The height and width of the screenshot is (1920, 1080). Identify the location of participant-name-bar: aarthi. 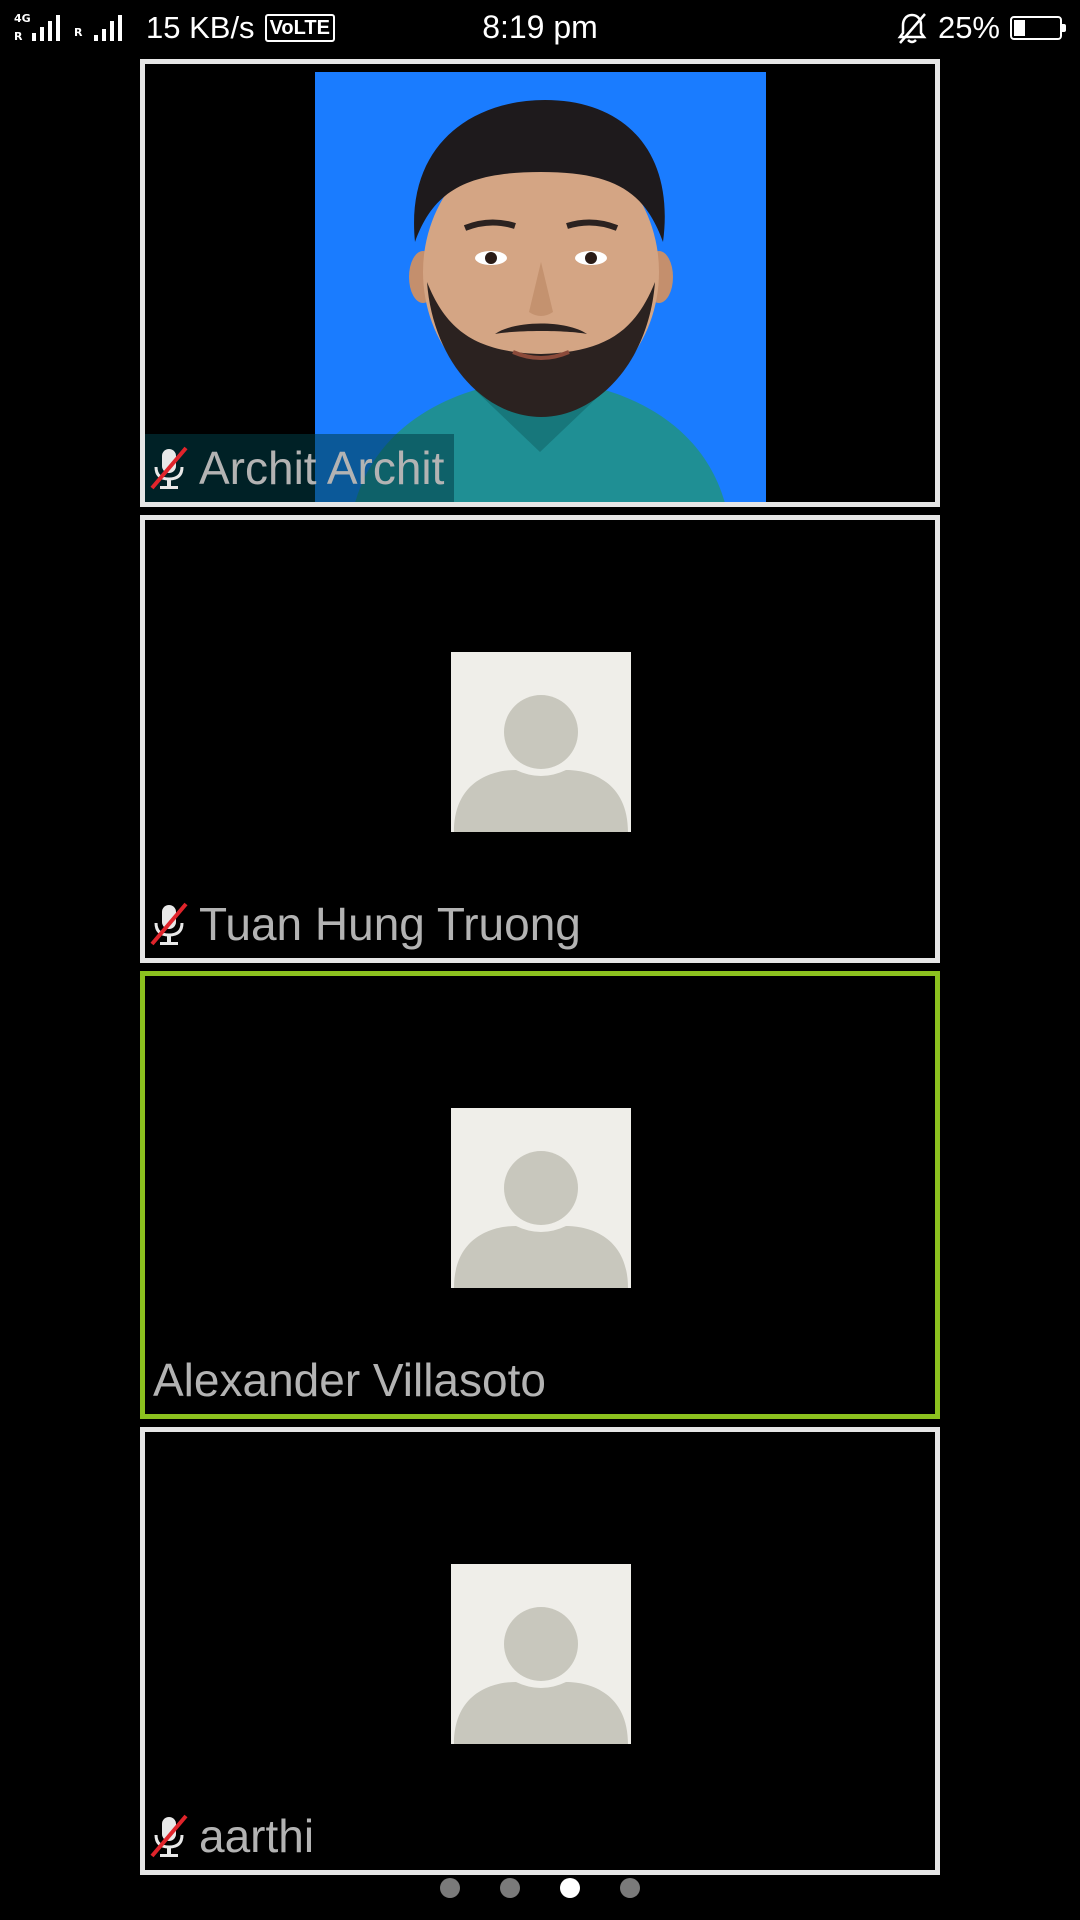
(229, 1836).